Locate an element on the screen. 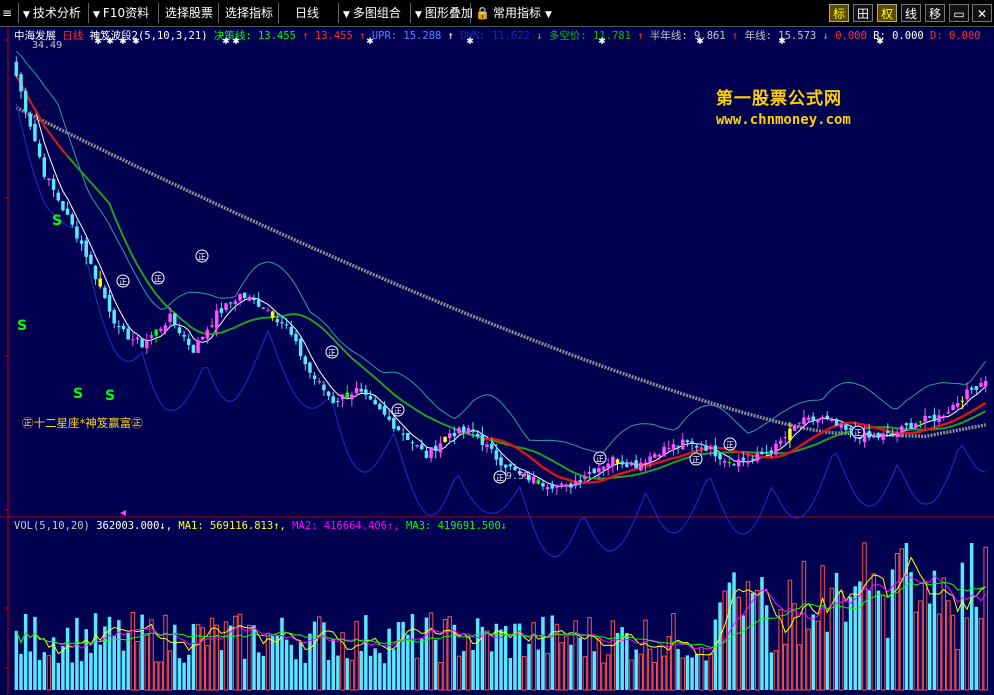 This screenshot has height=695, width=994. buy-signal-label: S is located at coordinates (110, 396).